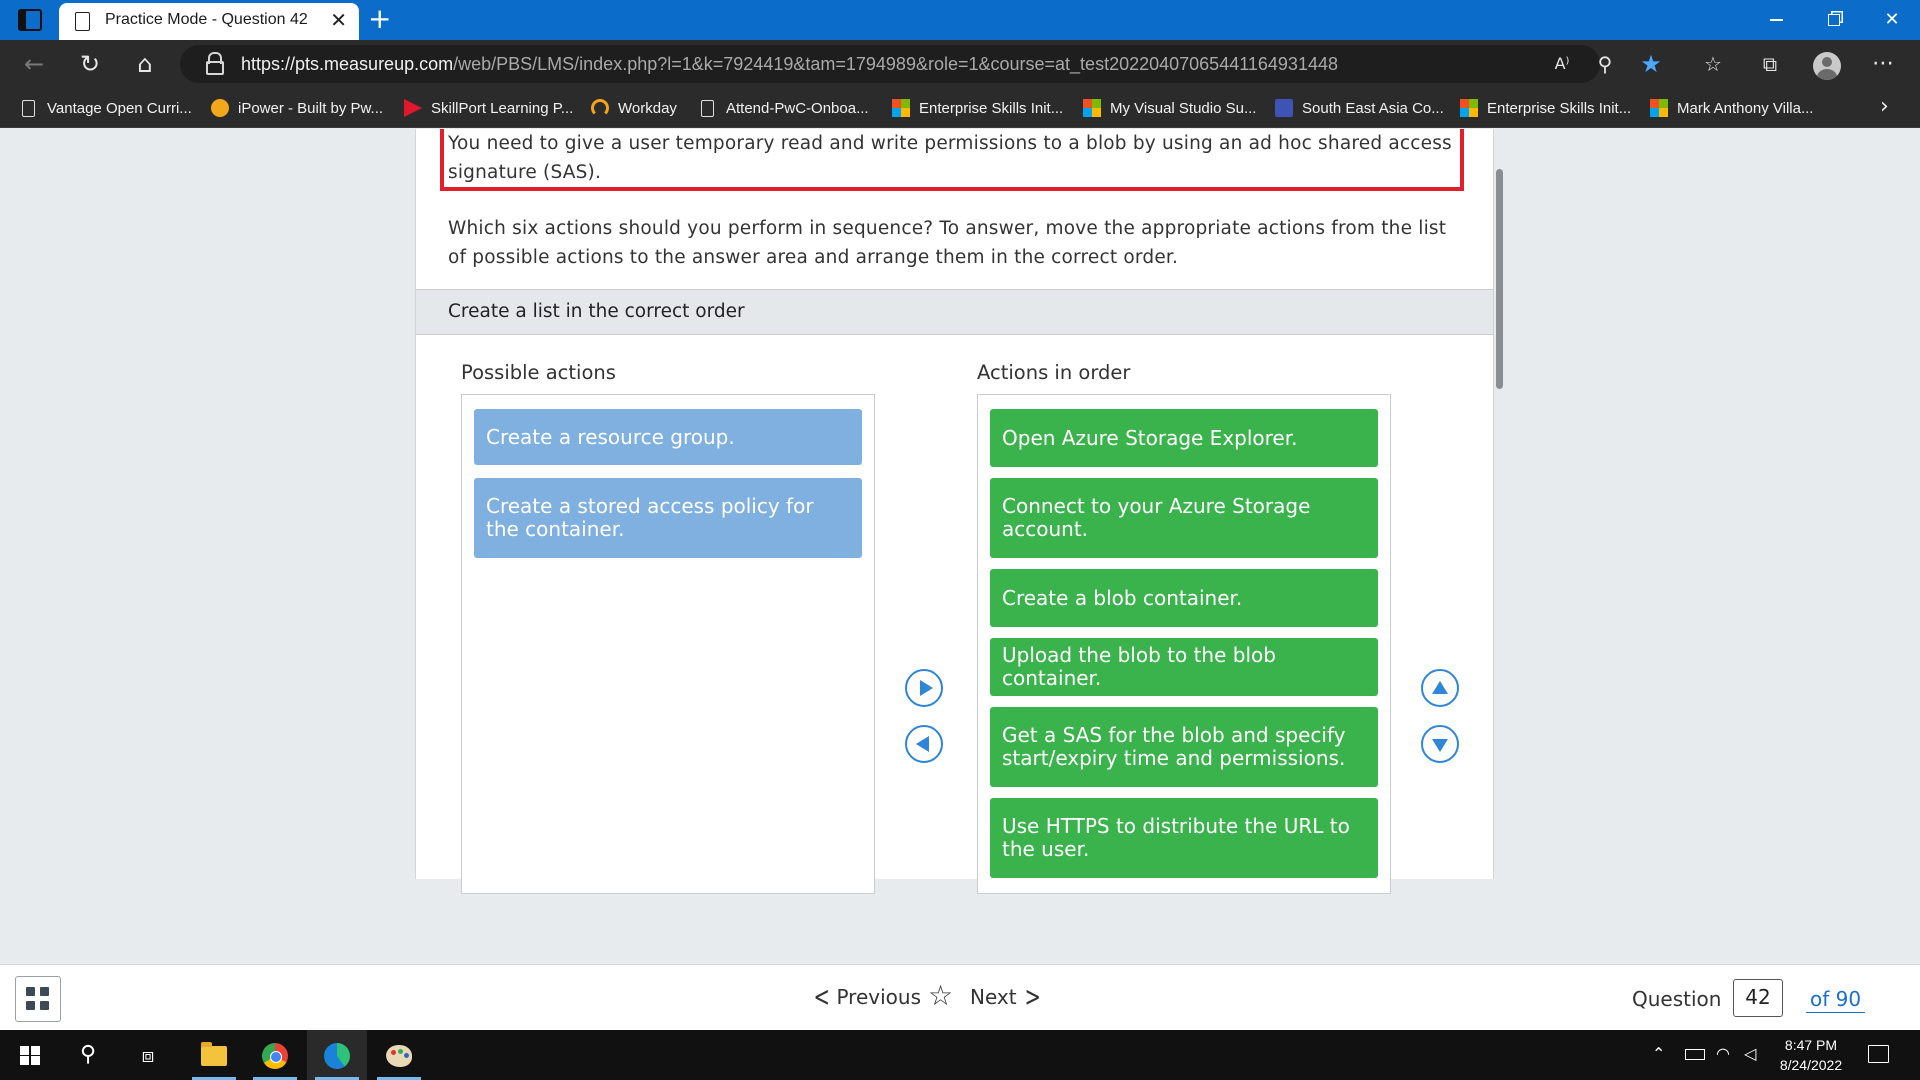  Describe the element at coordinates (82, 21) in the screenshot. I see `page-icon` at that location.